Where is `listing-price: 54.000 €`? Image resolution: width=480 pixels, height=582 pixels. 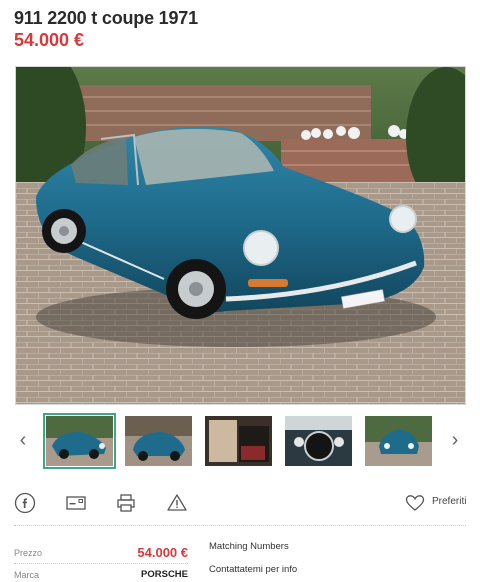
listing-price: 54.000 € is located at coordinates (49, 40).